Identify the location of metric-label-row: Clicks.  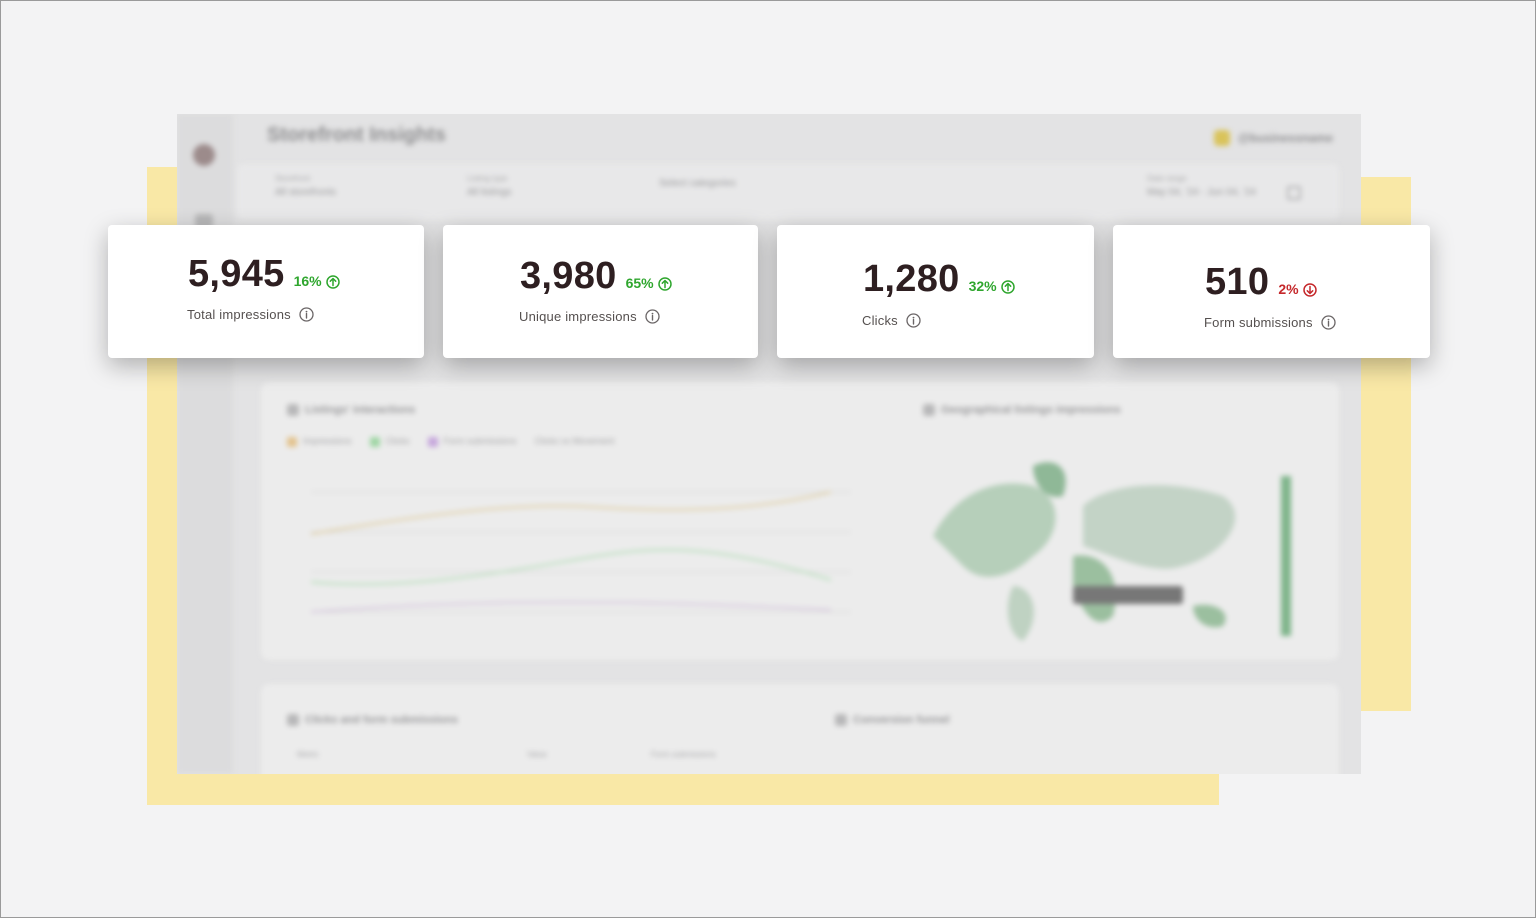
(891, 320).